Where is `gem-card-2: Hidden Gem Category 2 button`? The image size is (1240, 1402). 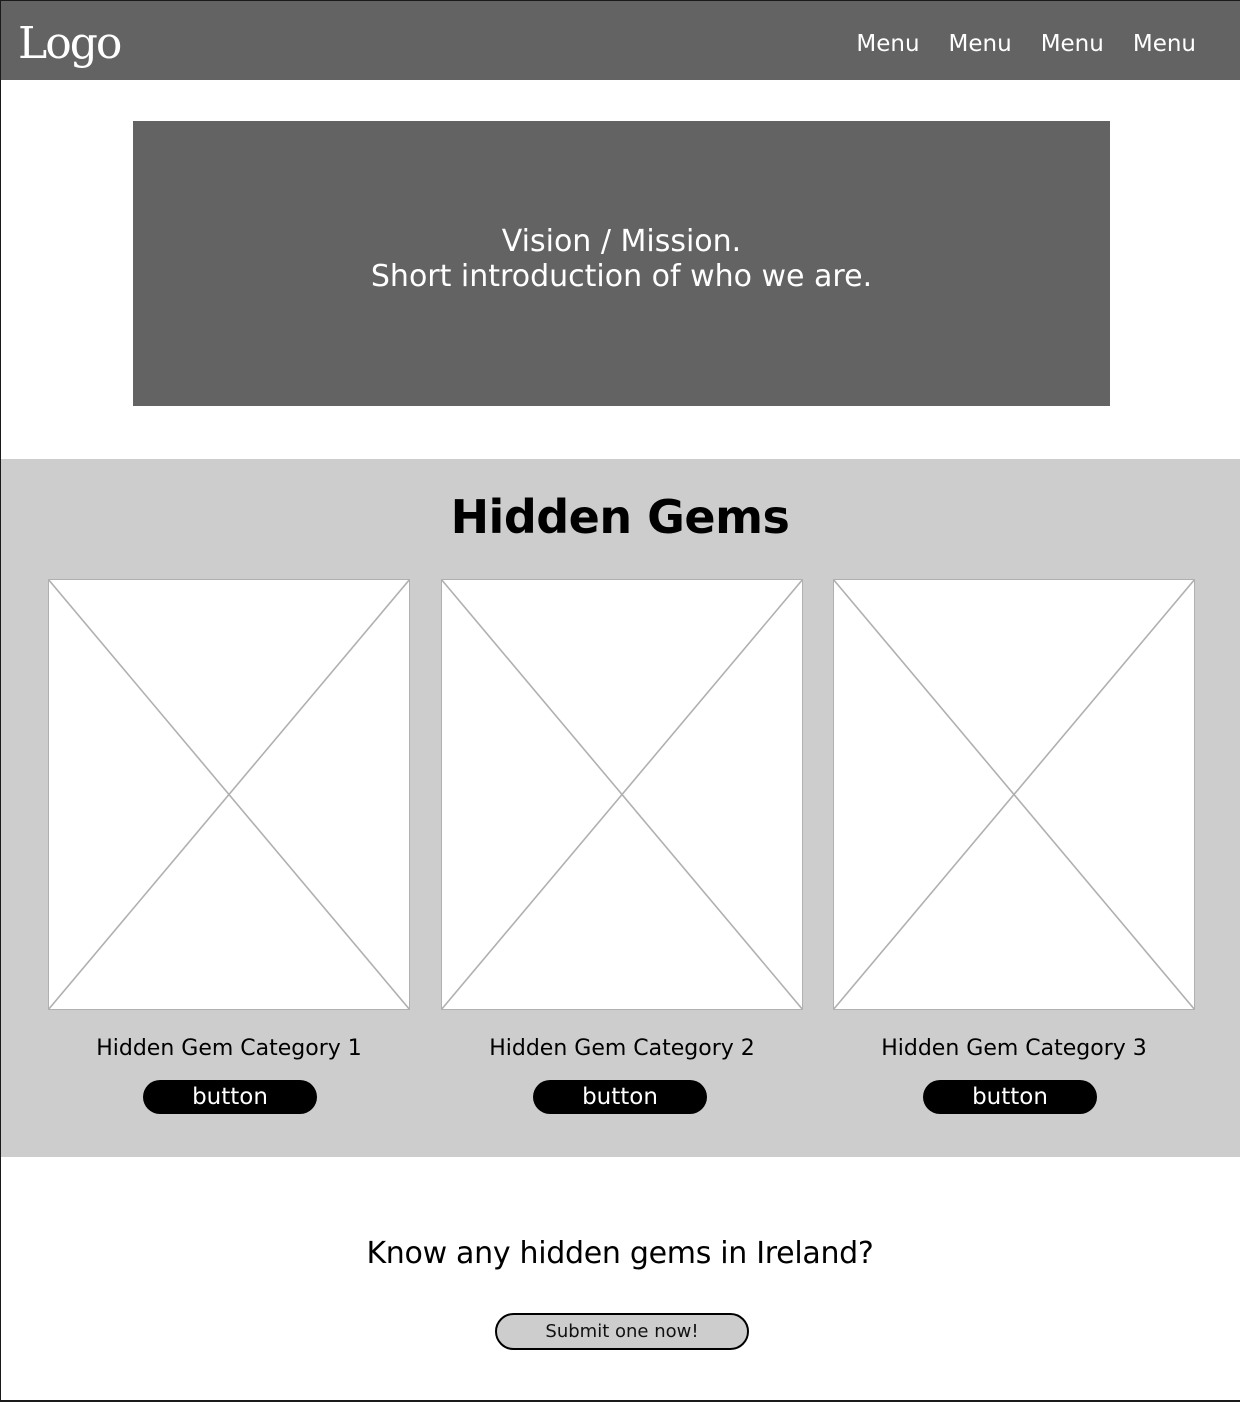 gem-card-2: Hidden Gem Category 2 button is located at coordinates (622, 846).